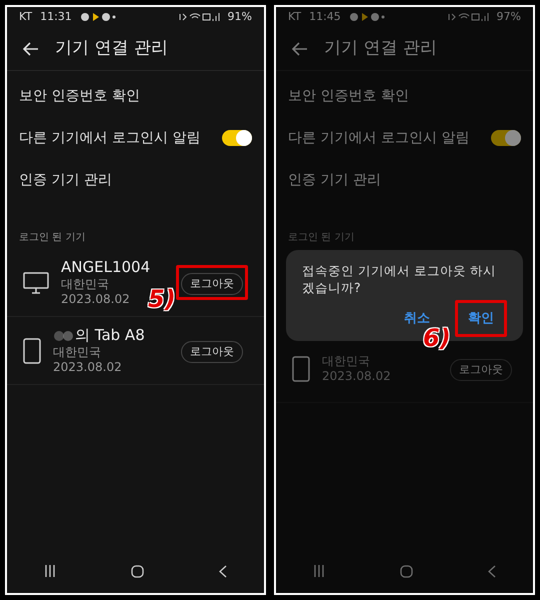 This screenshot has height=600, width=540. What do you see at coordinates (222, 571) in the screenshot?
I see `back-icon` at bounding box center [222, 571].